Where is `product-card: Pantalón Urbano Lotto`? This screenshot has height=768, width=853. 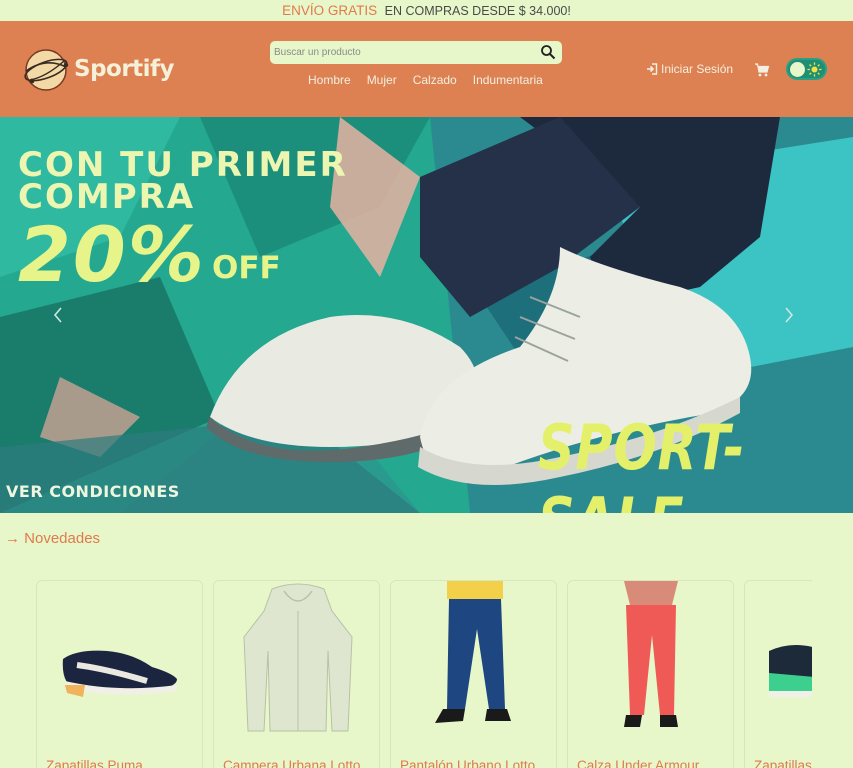
product-card: Pantalón Urbano Lotto is located at coordinates (473, 674).